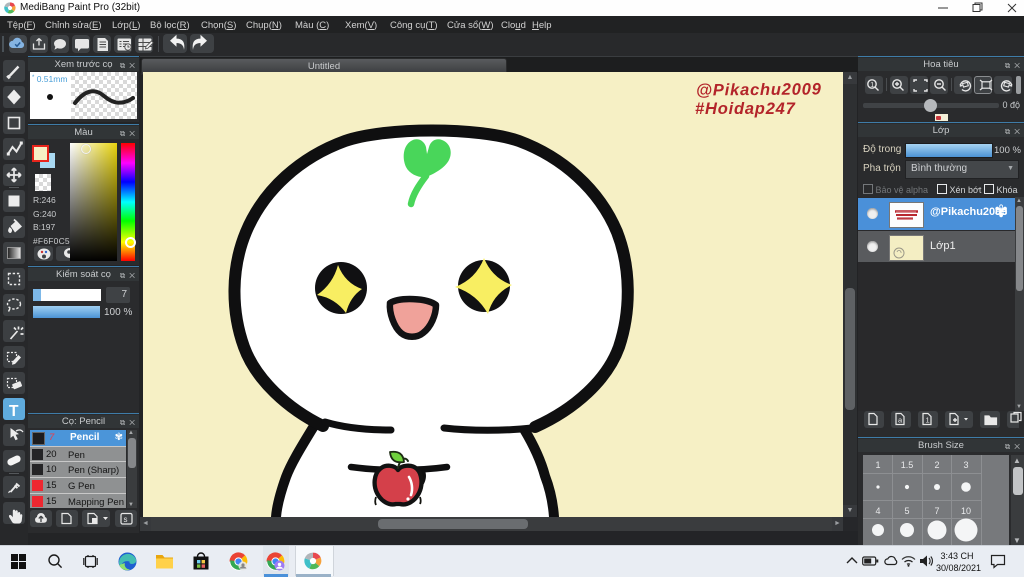 Image resolution: width=1024 pixels, height=577 pixels. Describe the element at coordinates (126, 519) in the screenshot. I see `svg-text: s` at that location.